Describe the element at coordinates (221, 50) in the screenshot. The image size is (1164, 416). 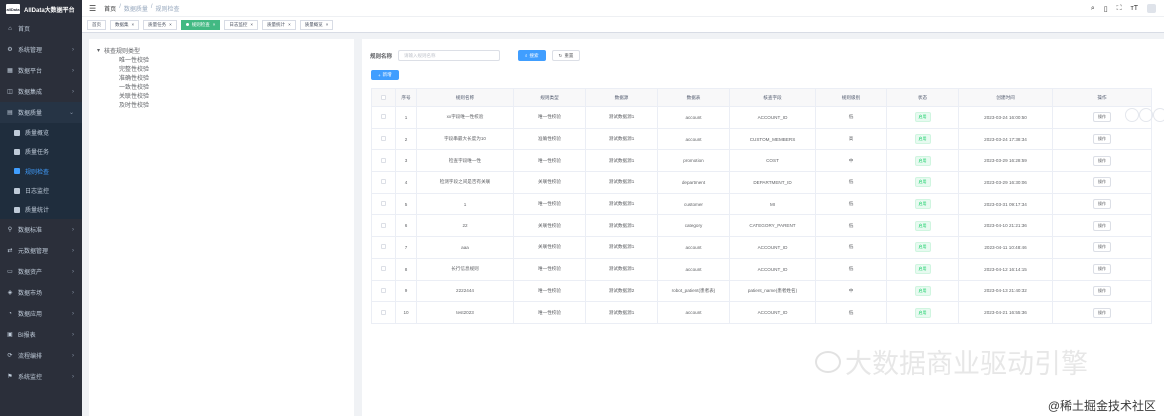
I see `tree-root: ▾ 核查规则类型` at that location.